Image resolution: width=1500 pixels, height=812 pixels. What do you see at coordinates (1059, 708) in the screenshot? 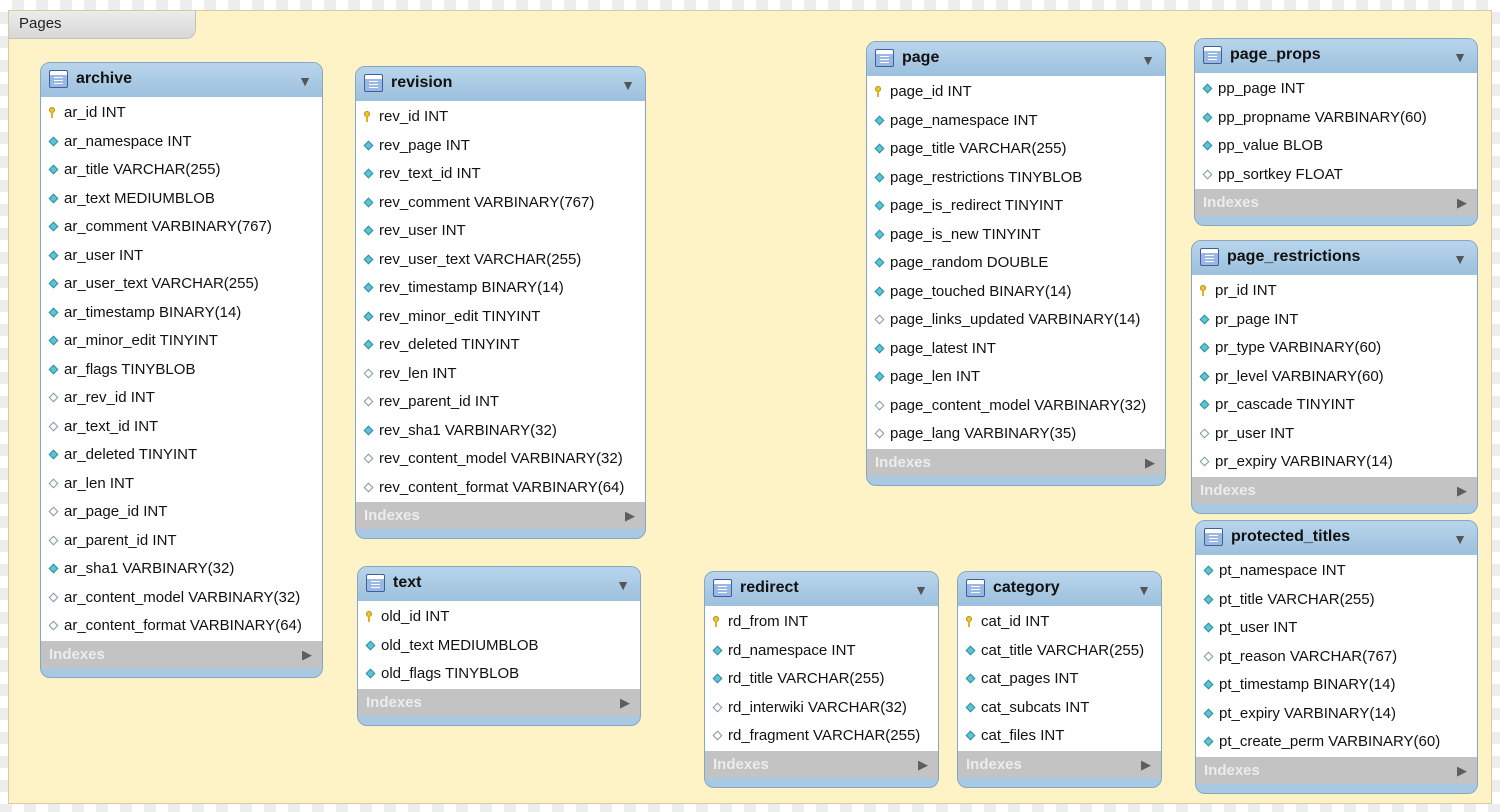
I see `column-row: cat_subcats INT` at bounding box center [1059, 708].